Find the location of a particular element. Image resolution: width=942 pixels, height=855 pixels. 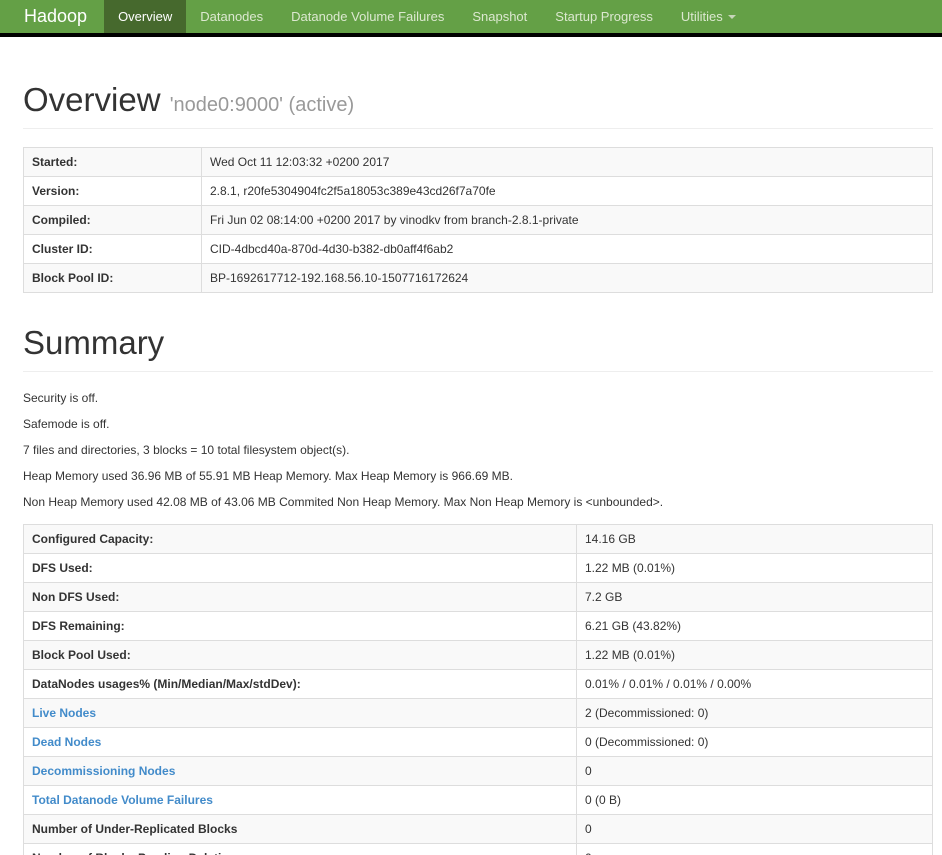

table-row: Number of Under-Replicated Blocks 0 is located at coordinates (478, 829).